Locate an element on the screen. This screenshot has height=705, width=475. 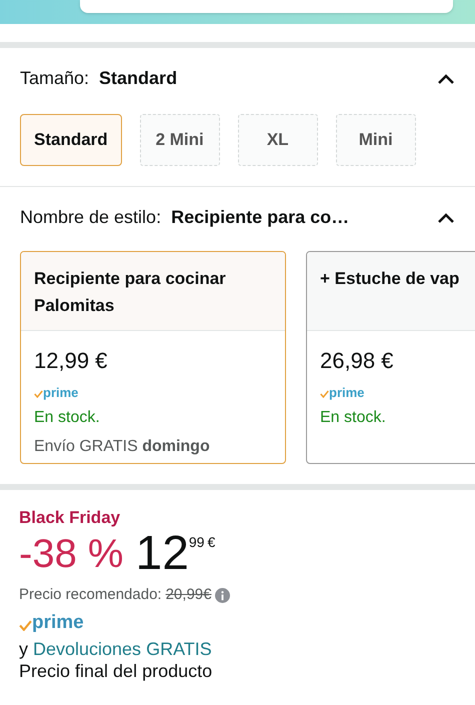
final-price-note: Precio final del producto is located at coordinates (116, 671).